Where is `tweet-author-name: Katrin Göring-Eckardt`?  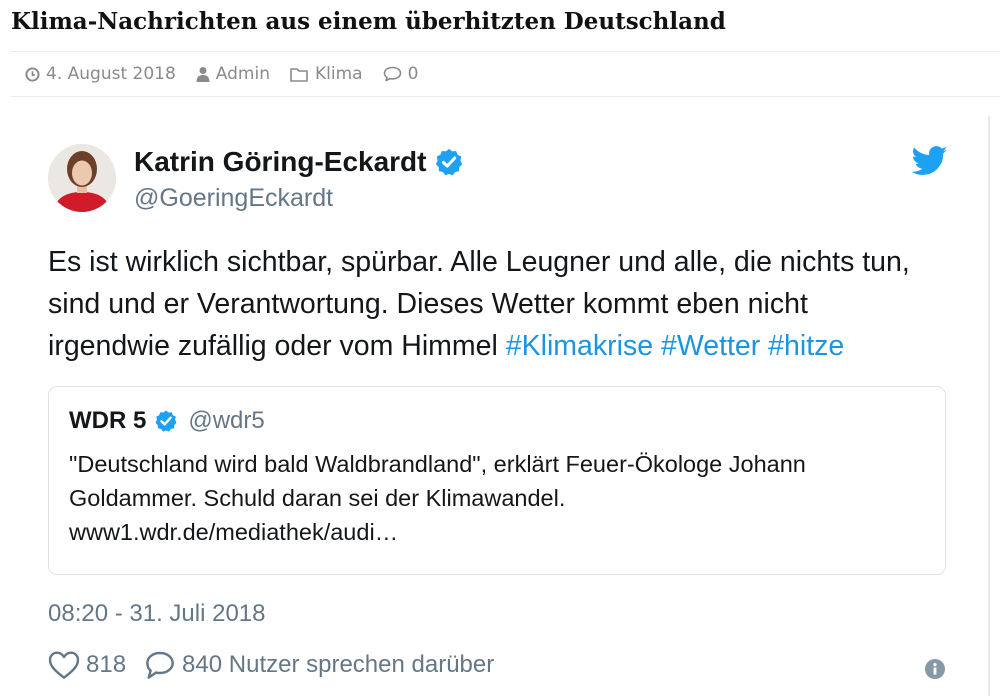 tweet-author-name: Katrin Göring-Eckardt is located at coordinates (299, 162).